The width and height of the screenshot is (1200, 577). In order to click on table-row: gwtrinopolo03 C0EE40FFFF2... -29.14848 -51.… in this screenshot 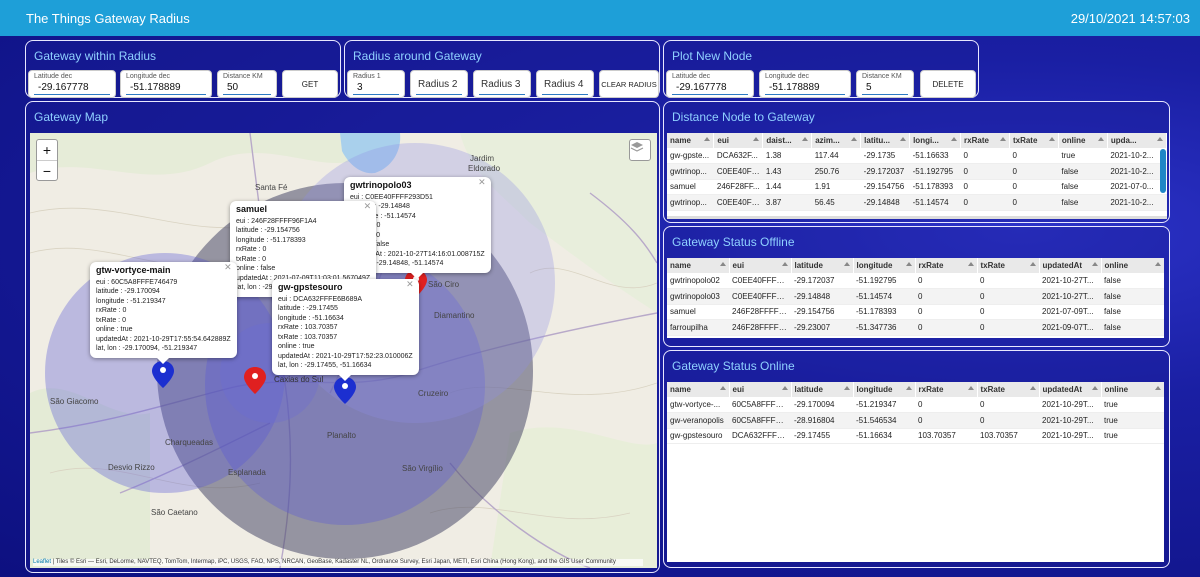, I will do `click(915, 296)`.